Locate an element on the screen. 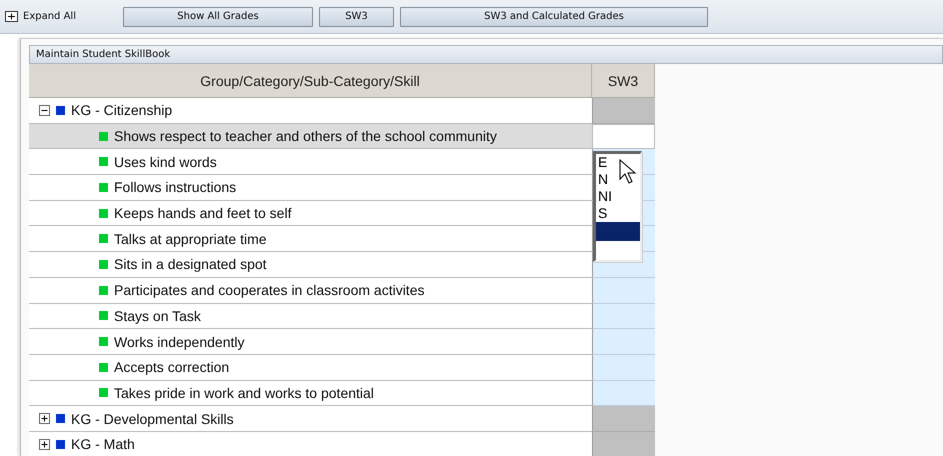 The image size is (943, 456). skill-label: Shows respect to teacher and others of the school community is located at coordinates (305, 136).